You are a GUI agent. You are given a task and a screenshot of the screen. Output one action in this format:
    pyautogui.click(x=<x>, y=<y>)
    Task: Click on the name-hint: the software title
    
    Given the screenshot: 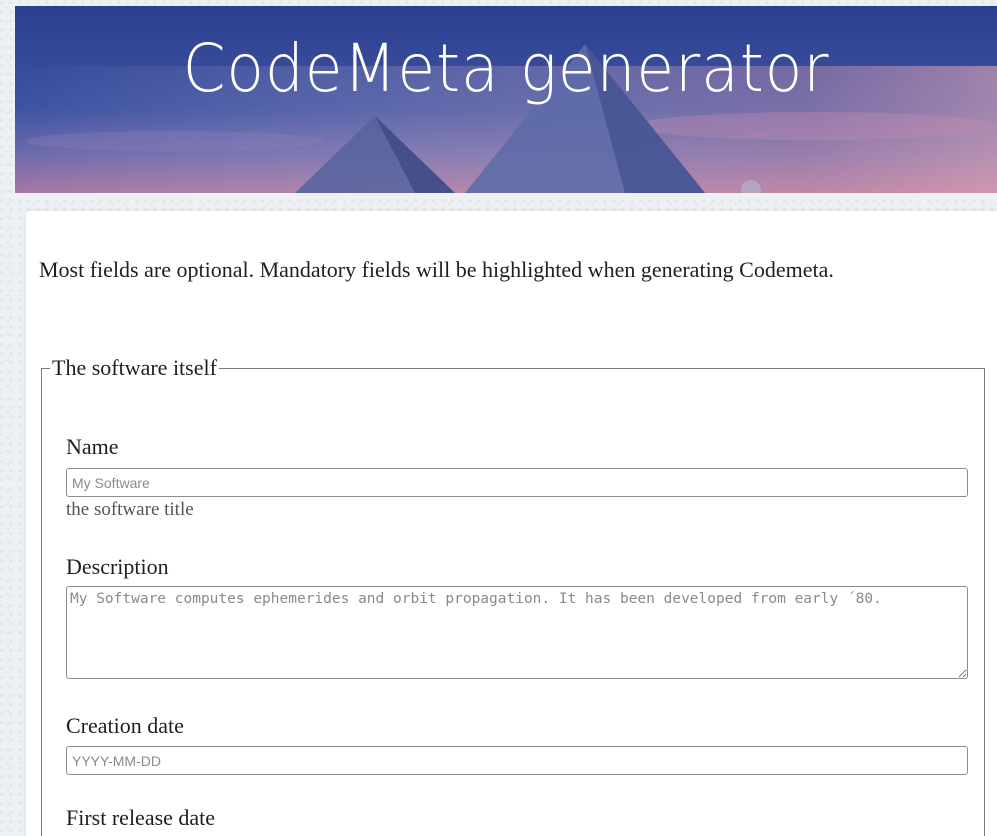 What is the action you would take?
    pyautogui.click(x=130, y=509)
    